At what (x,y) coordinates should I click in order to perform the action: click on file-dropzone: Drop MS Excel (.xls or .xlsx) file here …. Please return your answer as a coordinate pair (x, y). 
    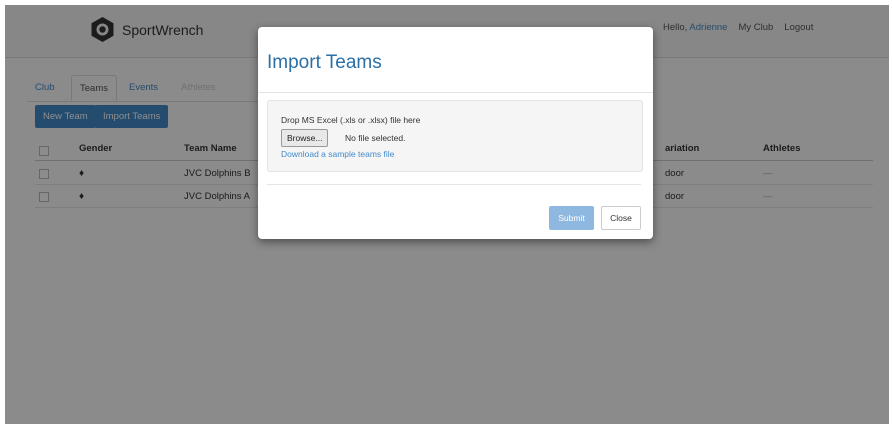
    Looking at the image, I should click on (455, 136).